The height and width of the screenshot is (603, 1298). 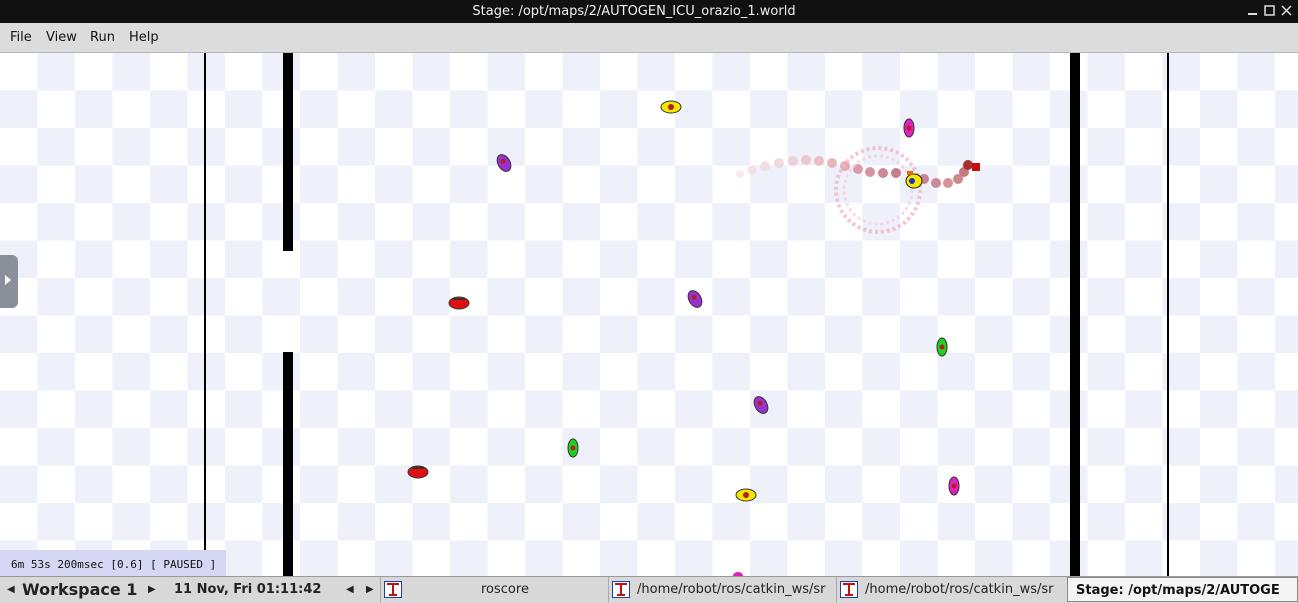 I want to click on task-label: roscore, so click(x=505, y=589).